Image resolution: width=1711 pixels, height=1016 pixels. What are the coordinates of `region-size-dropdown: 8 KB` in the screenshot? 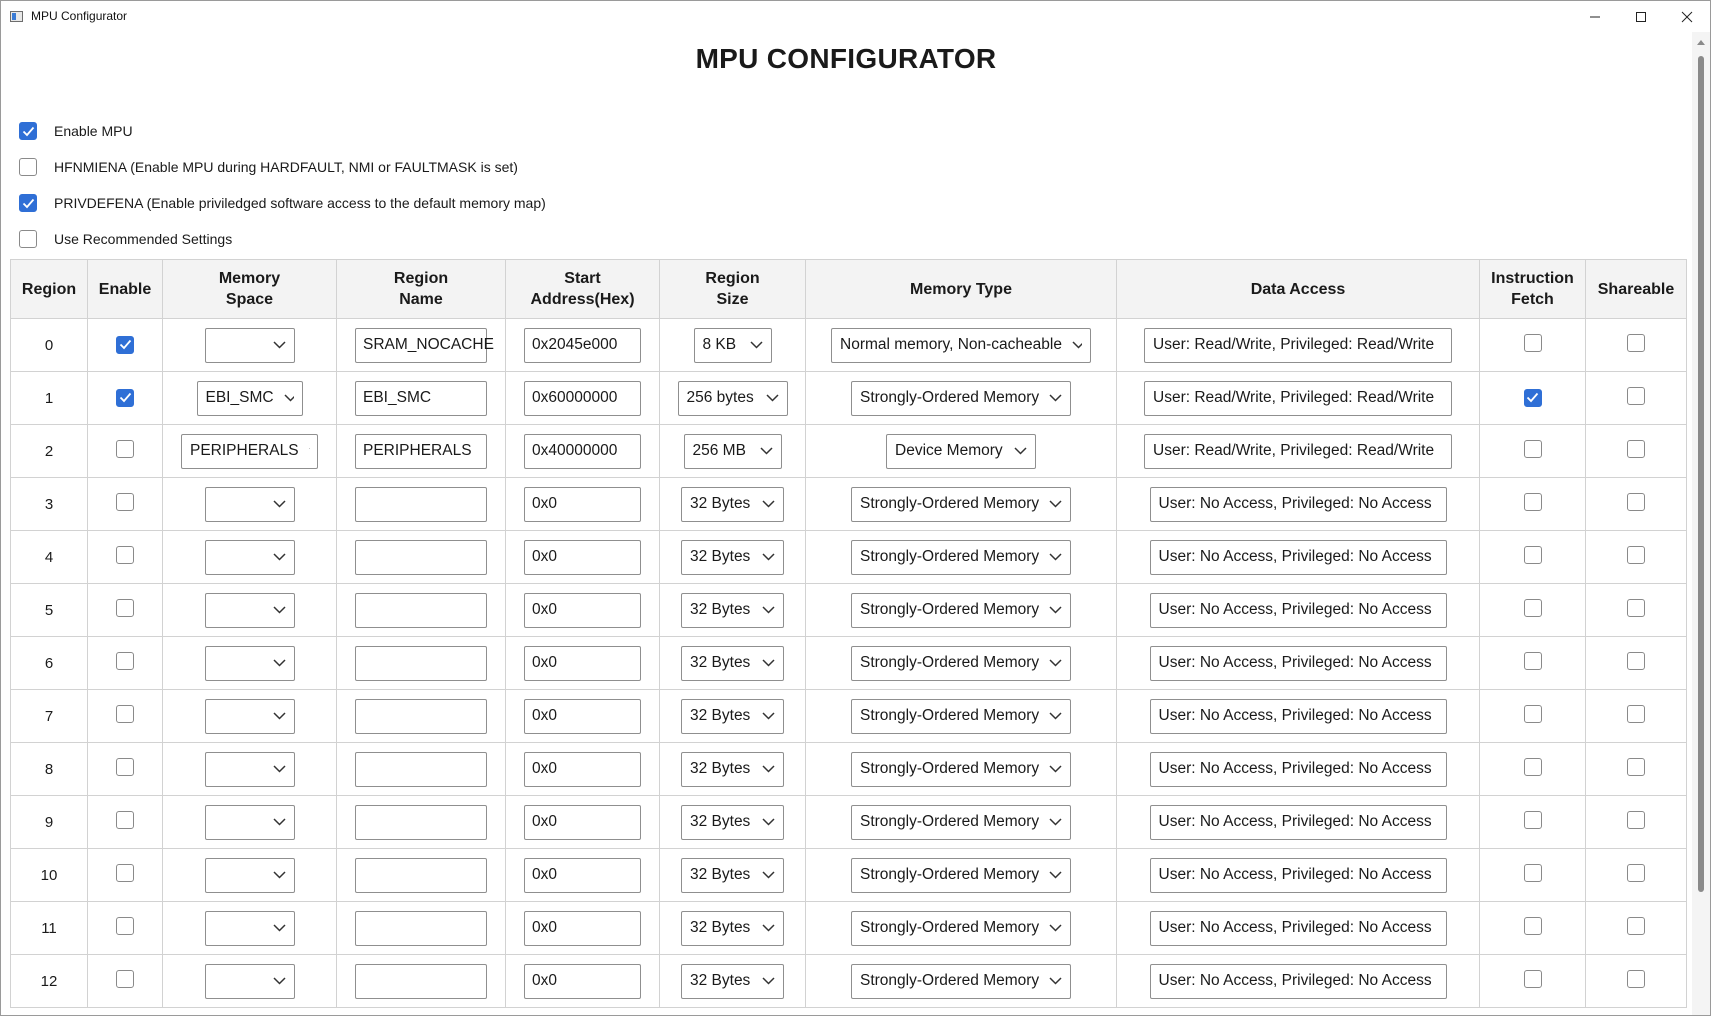 It's located at (732, 345).